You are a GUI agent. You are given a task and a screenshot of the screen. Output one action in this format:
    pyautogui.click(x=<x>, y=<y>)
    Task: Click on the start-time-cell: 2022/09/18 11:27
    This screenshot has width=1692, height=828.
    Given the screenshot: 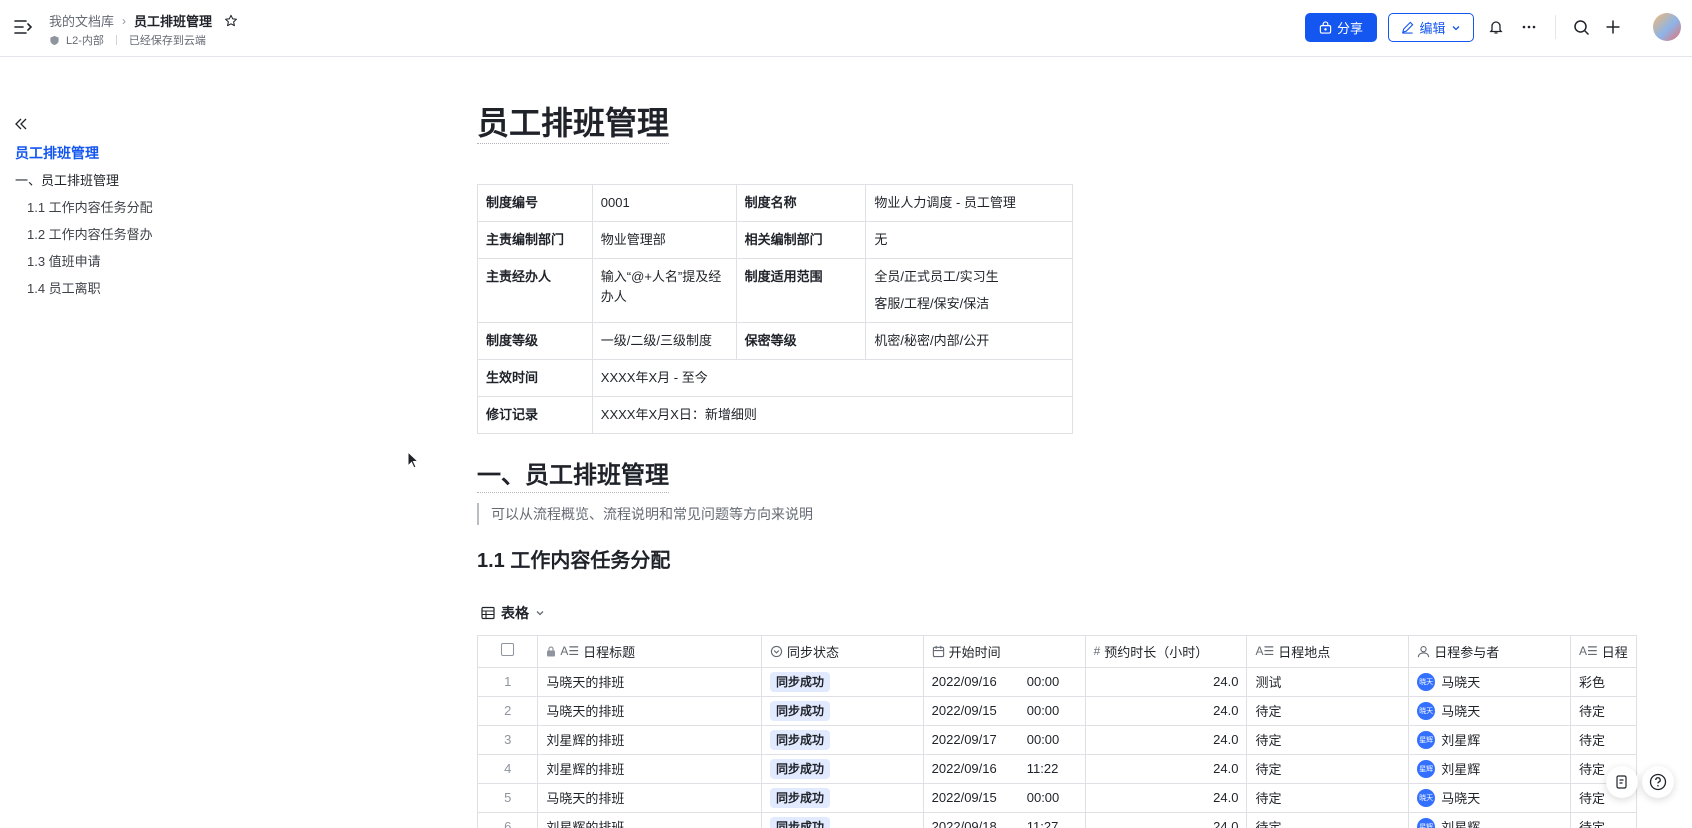 What is the action you would take?
    pyautogui.click(x=1004, y=820)
    